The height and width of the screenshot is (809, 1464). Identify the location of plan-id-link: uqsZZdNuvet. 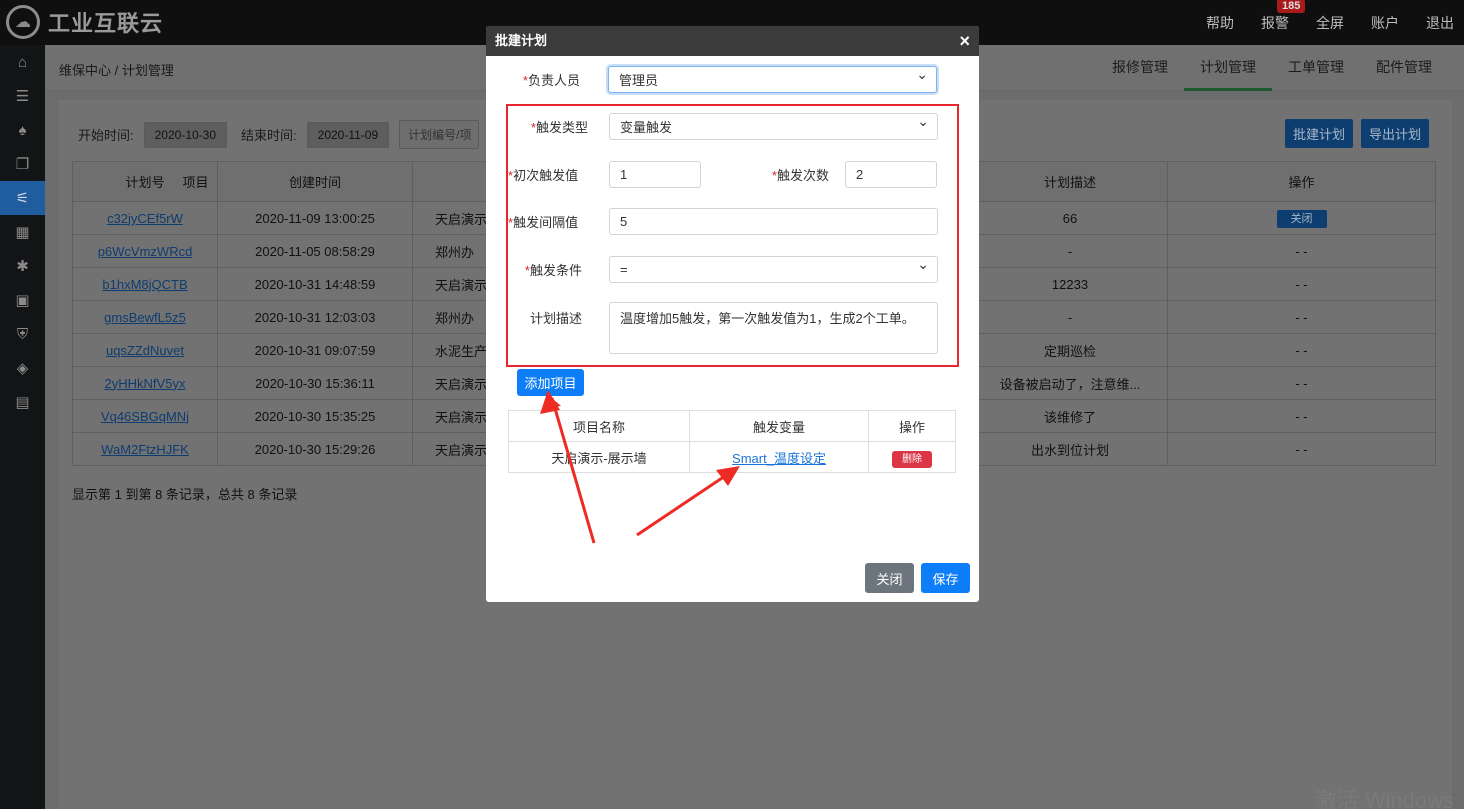
(145, 350).